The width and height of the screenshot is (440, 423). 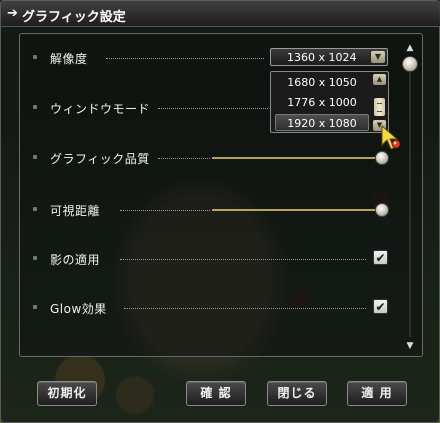 I want to click on glow-checkbox: ✔, so click(x=380, y=306).